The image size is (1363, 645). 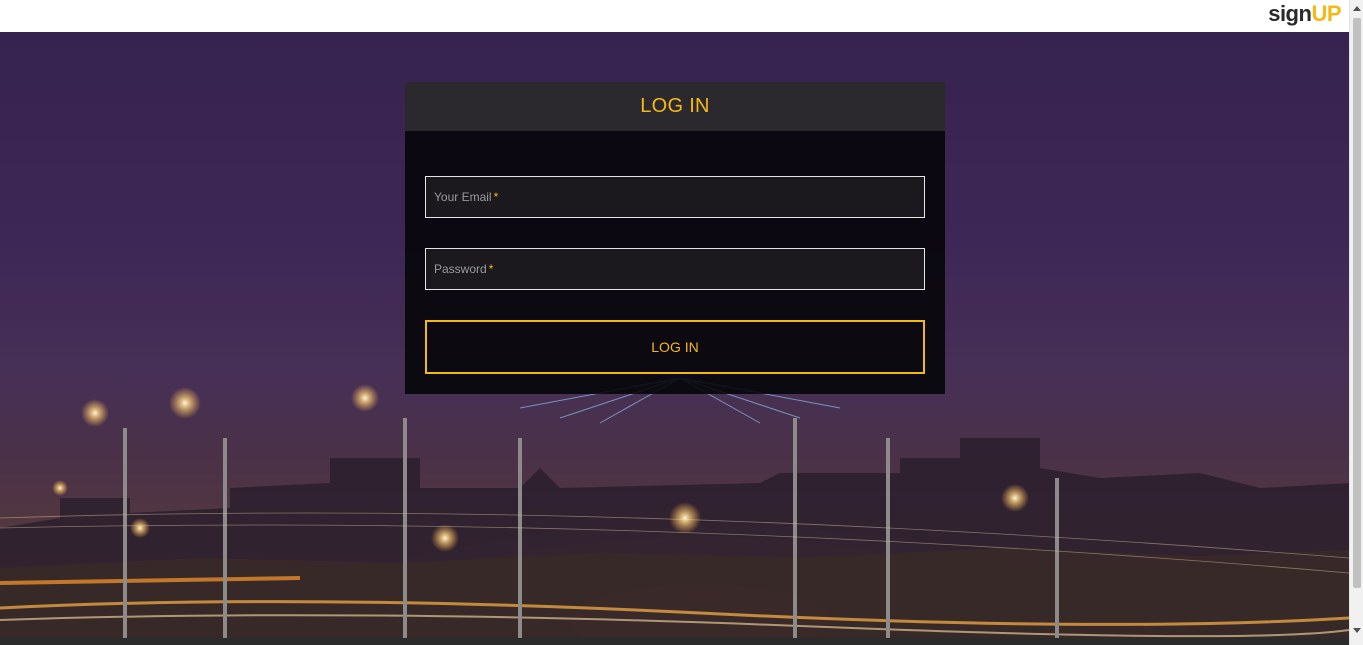 What do you see at coordinates (1357, 8) in the screenshot?
I see `scroll-up-arrow-icon` at bounding box center [1357, 8].